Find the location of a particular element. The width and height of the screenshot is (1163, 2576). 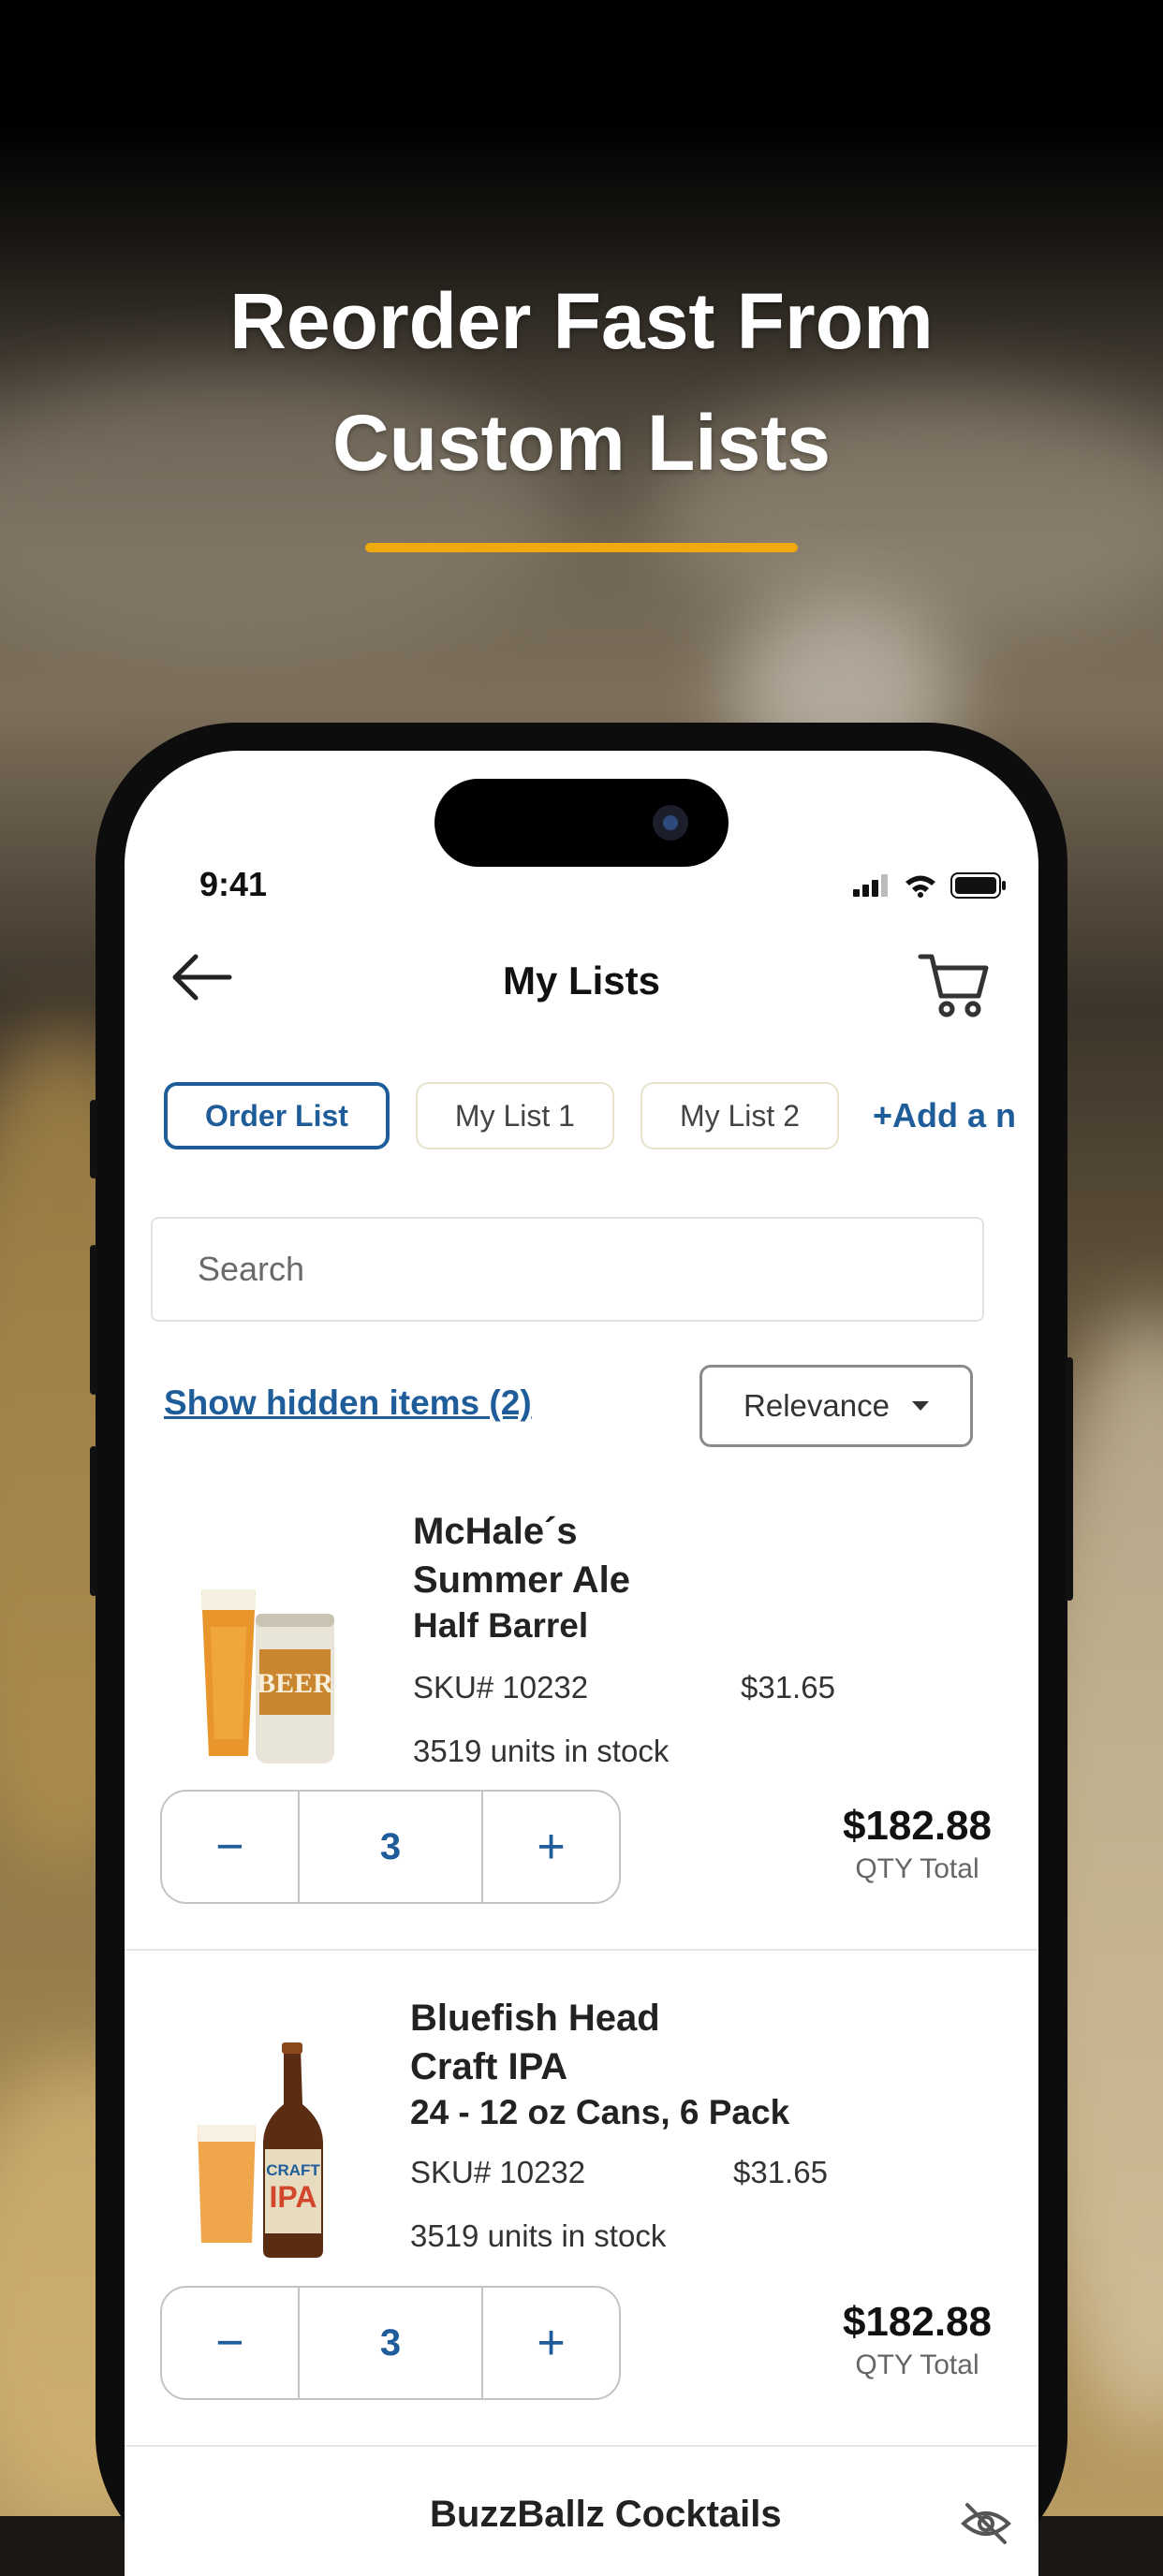

signal-icon is located at coordinates (871, 885).